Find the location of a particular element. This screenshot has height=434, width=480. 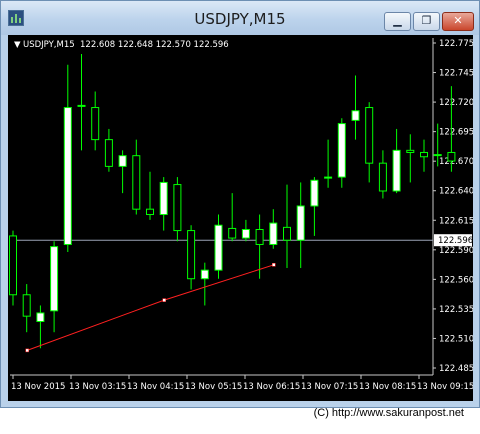

price-tick-label: 122.560 is located at coordinates (456, 280).